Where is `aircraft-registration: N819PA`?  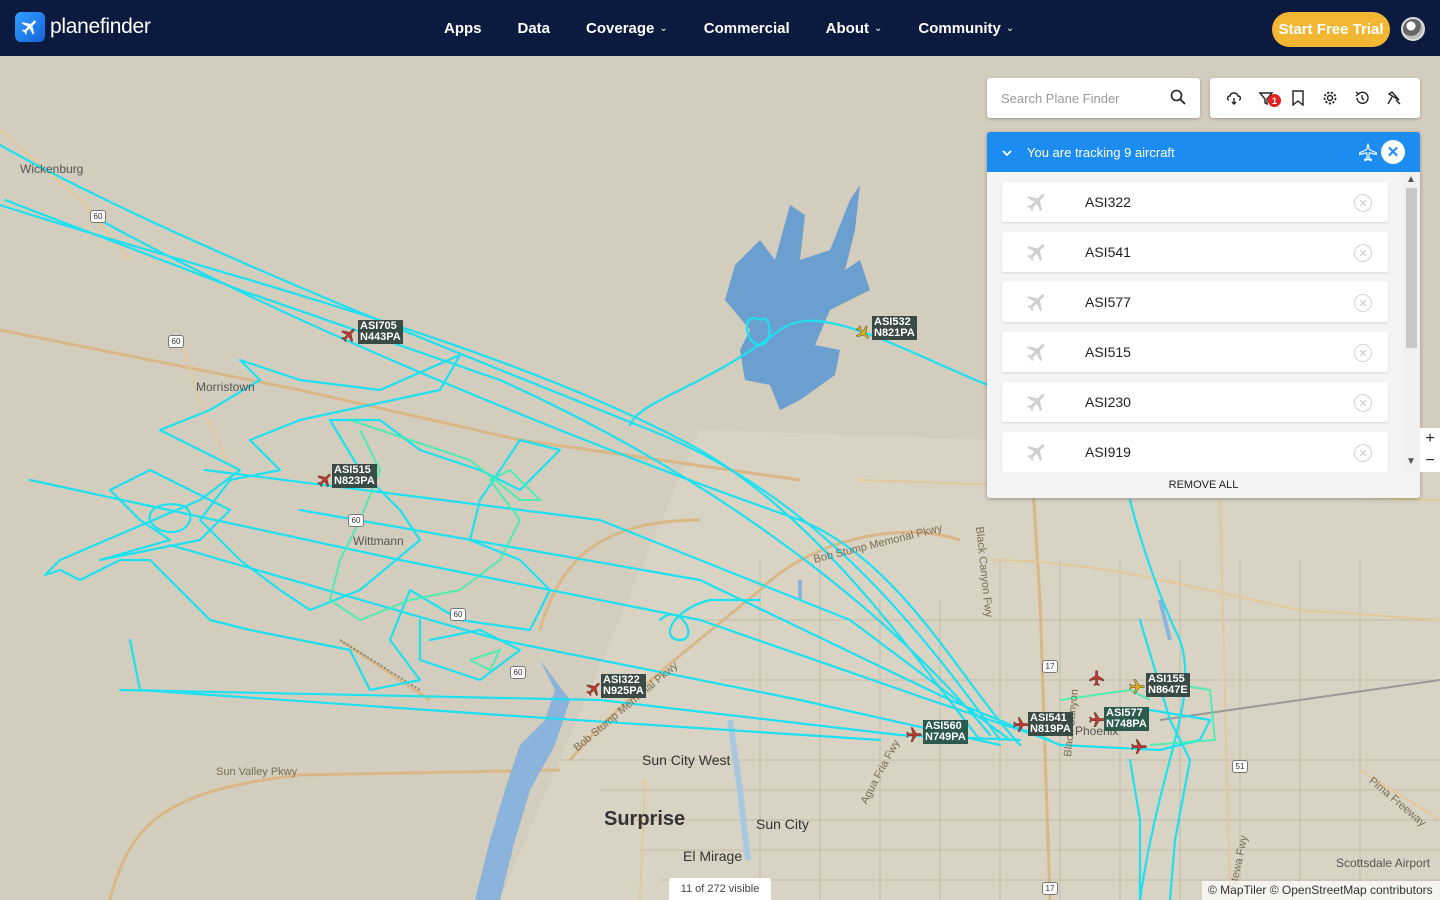 aircraft-registration: N819PA is located at coordinates (1050, 729).